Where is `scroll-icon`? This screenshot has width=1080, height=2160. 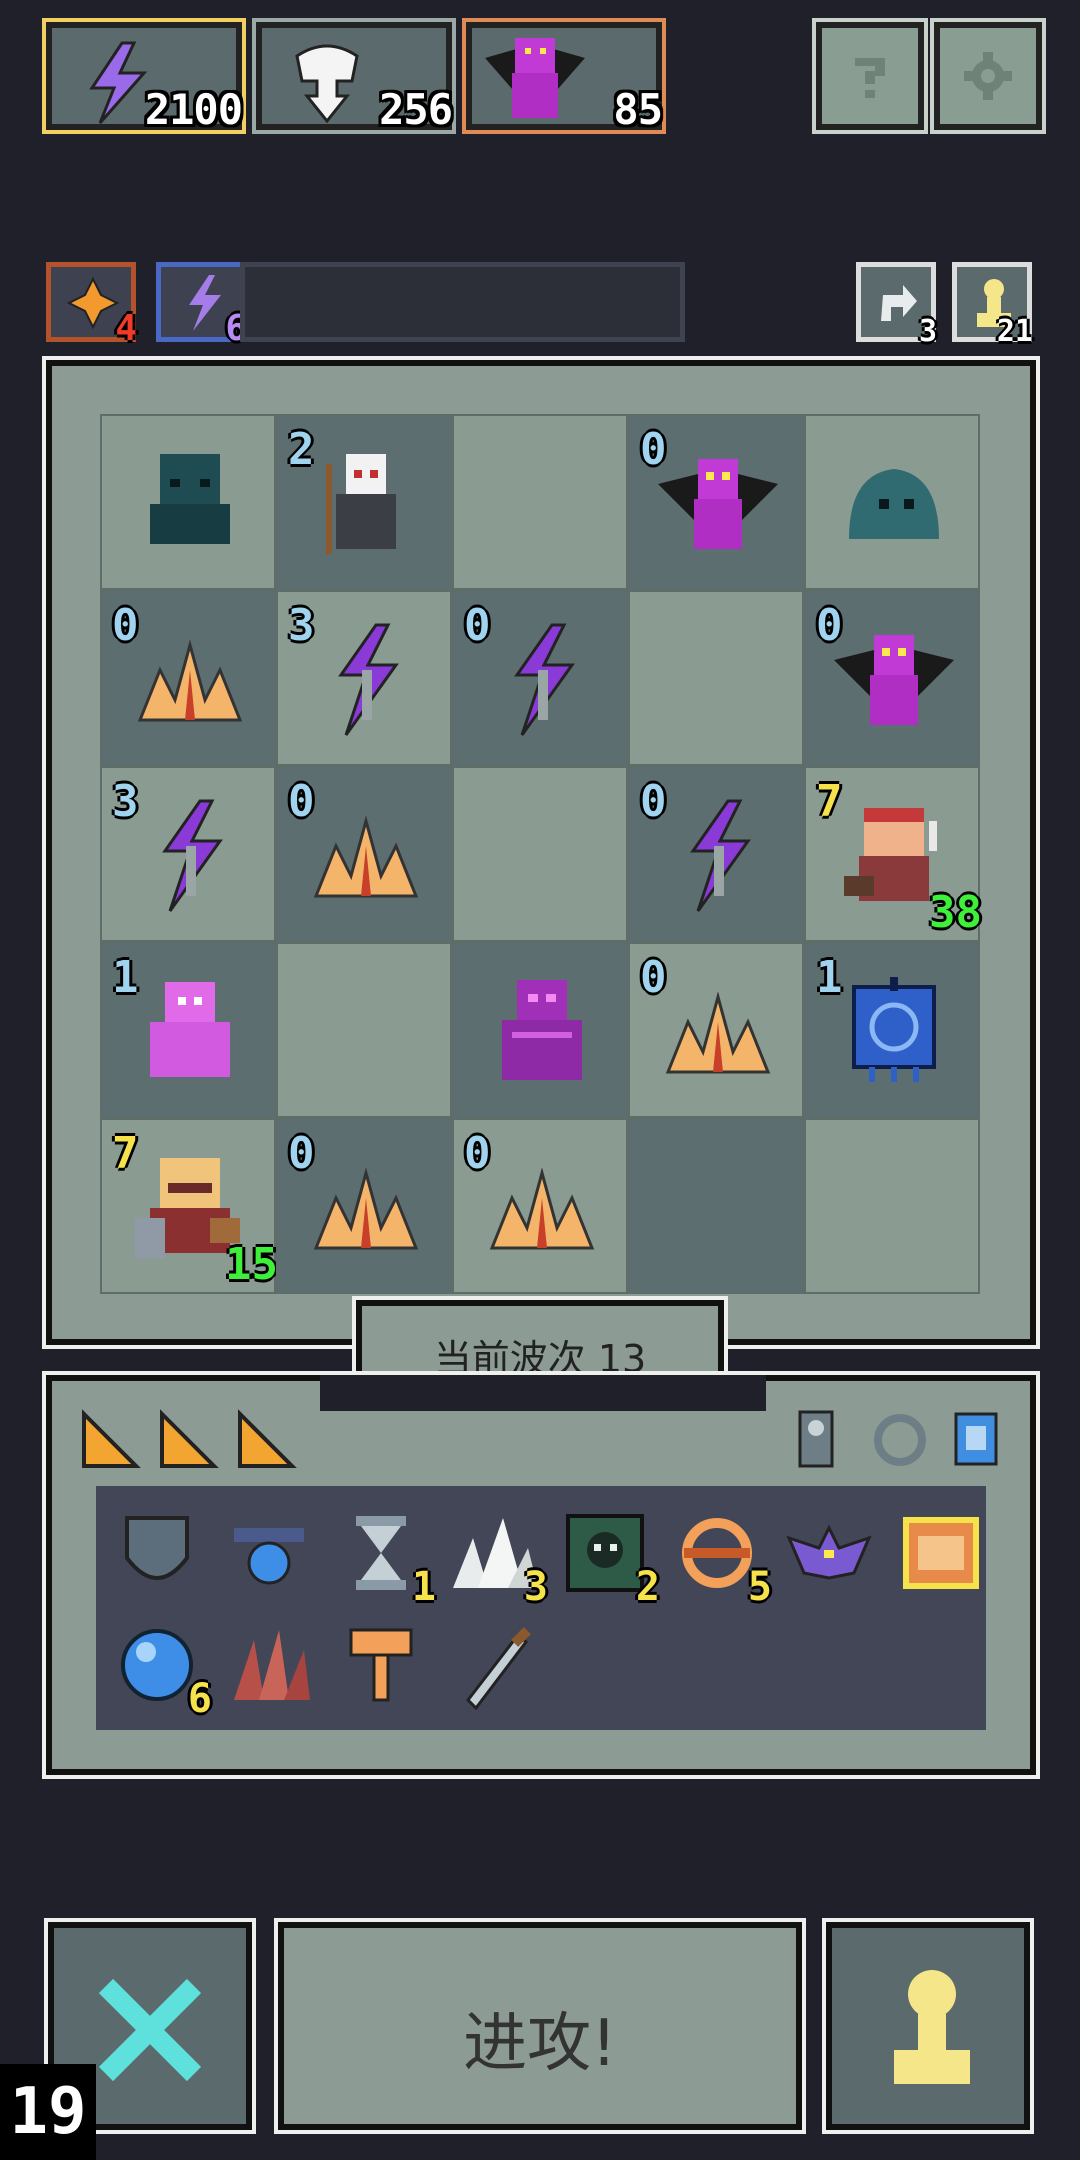 scroll-icon is located at coordinates (941, 1553).